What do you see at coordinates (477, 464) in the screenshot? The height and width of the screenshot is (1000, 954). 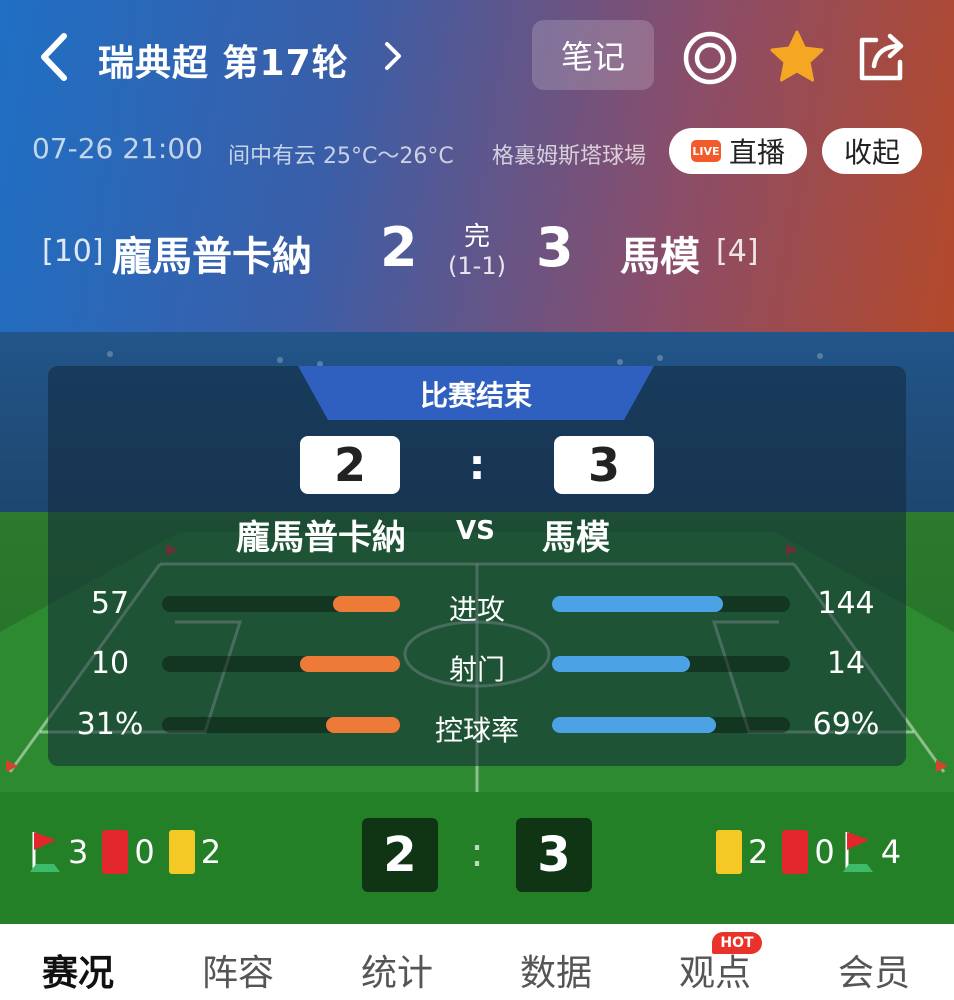 I see `board-score-colon: :` at bounding box center [477, 464].